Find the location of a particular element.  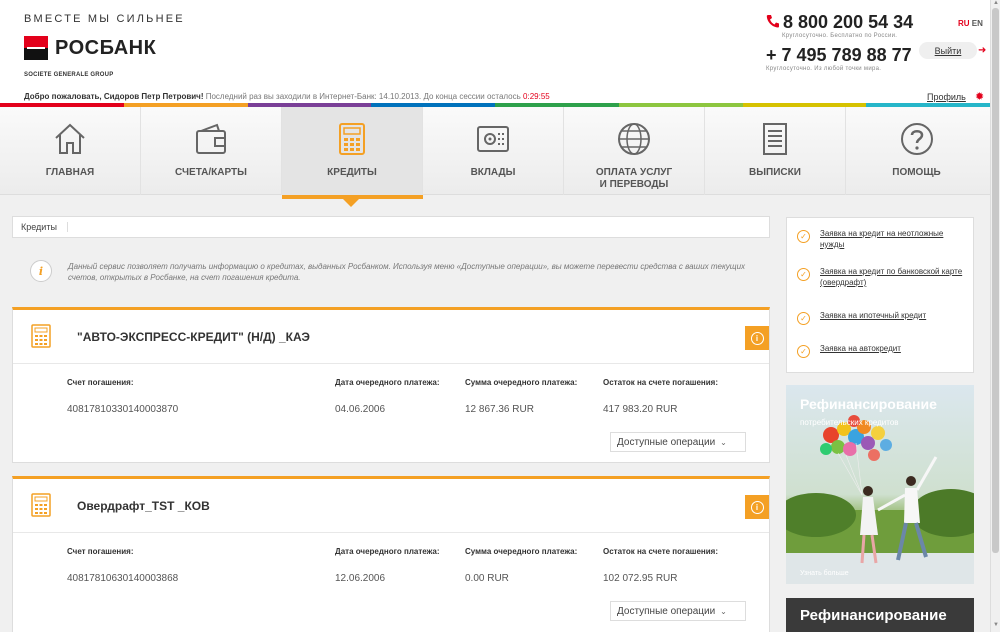

nav-item-accounts: СЧЕТА/КАРТЫ is located at coordinates (211, 151).